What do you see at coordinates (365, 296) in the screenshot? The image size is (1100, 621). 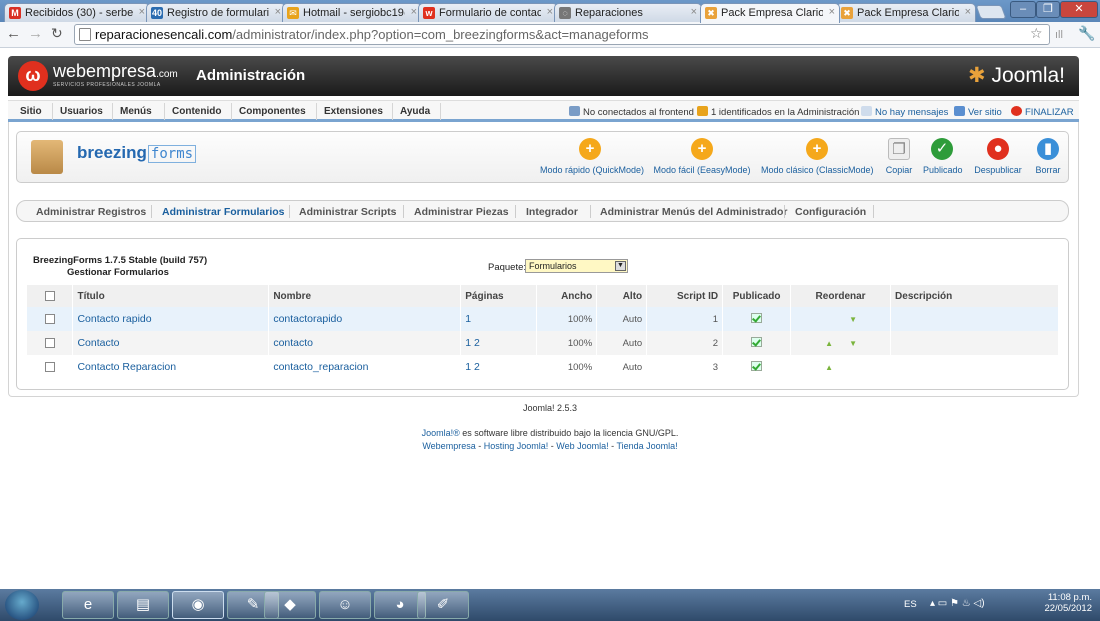 I see `column-header: Nombre` at bounding box center [365, 296].